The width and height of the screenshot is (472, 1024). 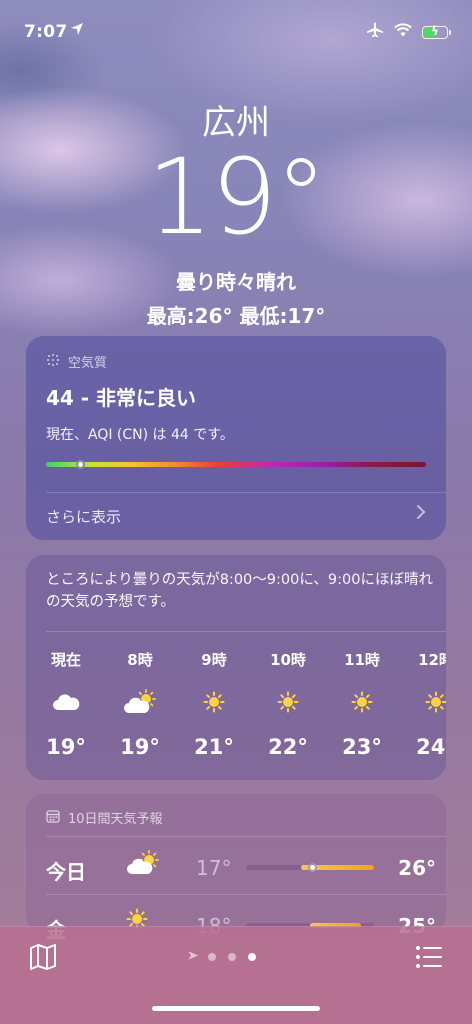 I want to click on hour-temperature: 21°, so click(x=214, y=747).